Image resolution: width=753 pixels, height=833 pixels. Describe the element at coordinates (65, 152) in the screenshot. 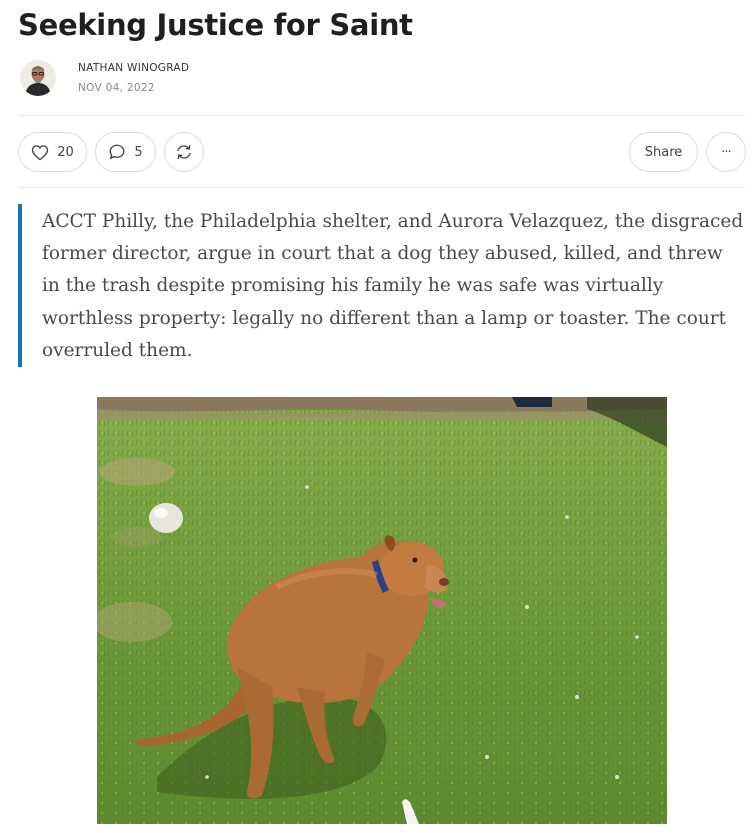

I see `like-count: 20` at that location.